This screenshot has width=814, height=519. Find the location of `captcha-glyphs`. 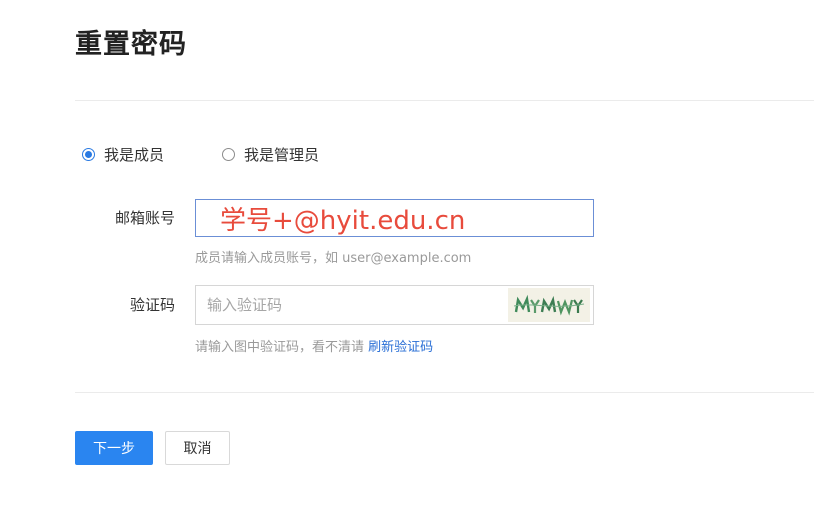

captcha-glyphs is located at coordinates (549, 305).